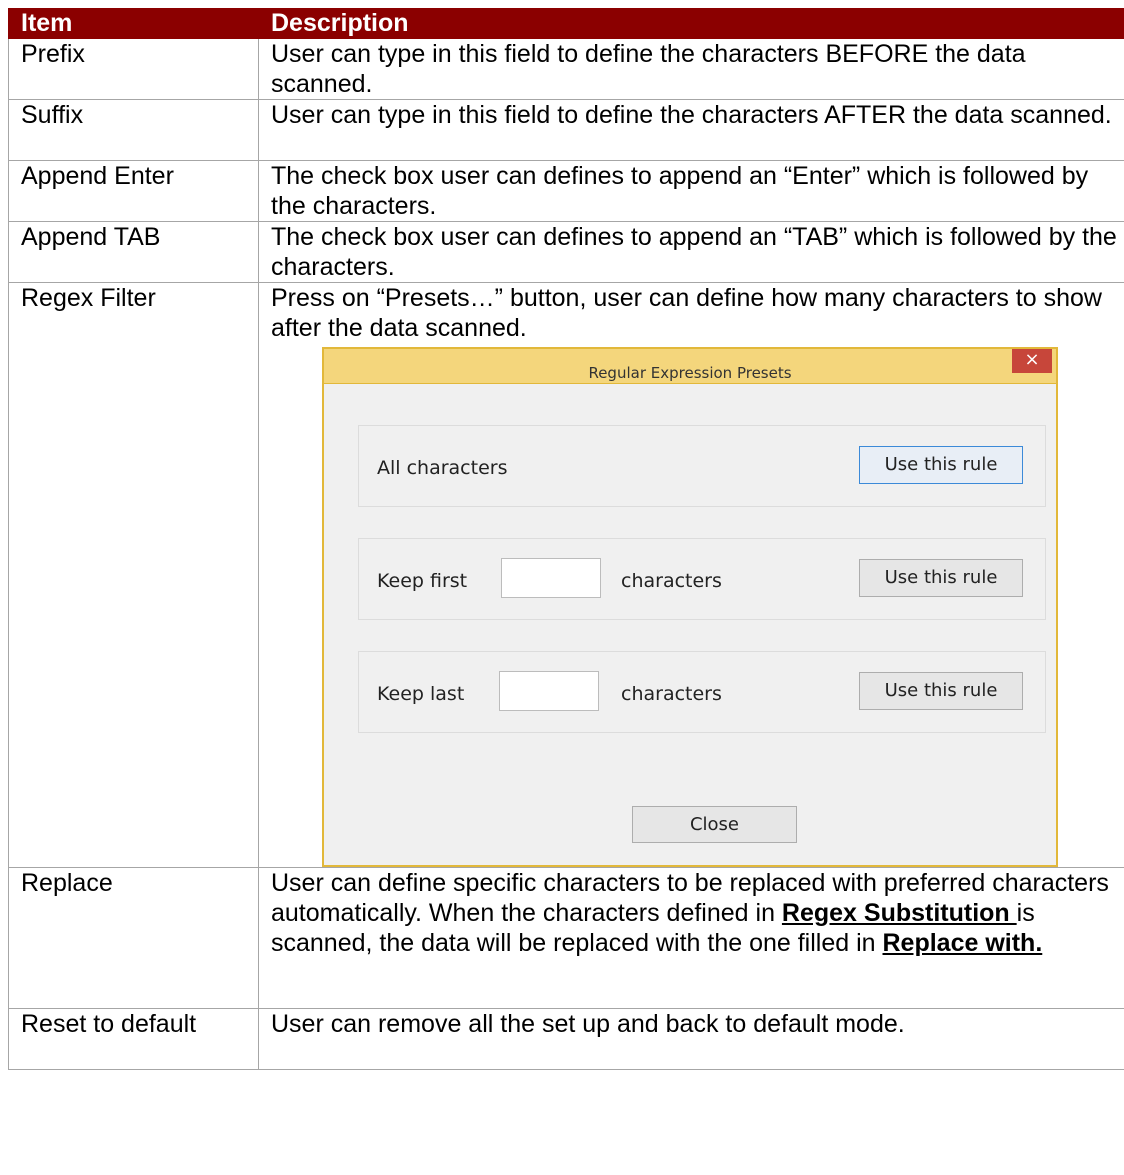 The width and height of the screenshot is (1124, 1175). I want to click on item-cell: Prefix, so click(133, 69).